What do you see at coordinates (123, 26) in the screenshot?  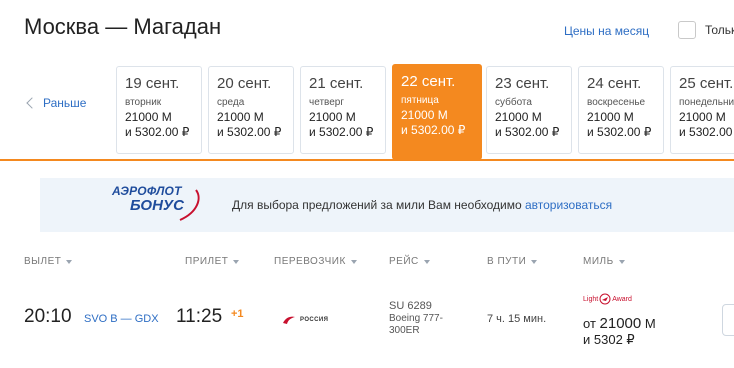 I see `route-title: Москва — Магадан` at bounding box center [123, 26].